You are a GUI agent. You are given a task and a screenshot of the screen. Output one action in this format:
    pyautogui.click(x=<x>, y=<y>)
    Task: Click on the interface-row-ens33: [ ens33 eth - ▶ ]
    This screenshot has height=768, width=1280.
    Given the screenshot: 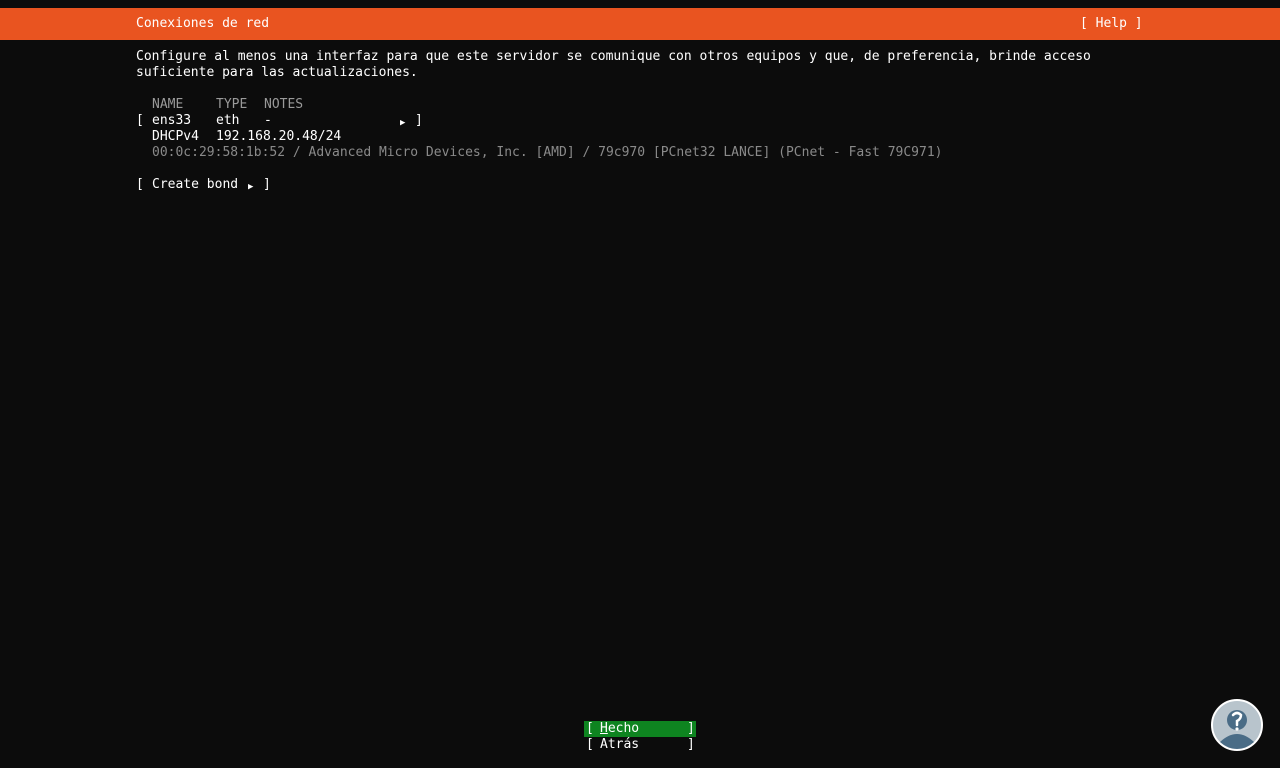 What is the action you would take?
    pyautogui.click(x=281, y=121)
    